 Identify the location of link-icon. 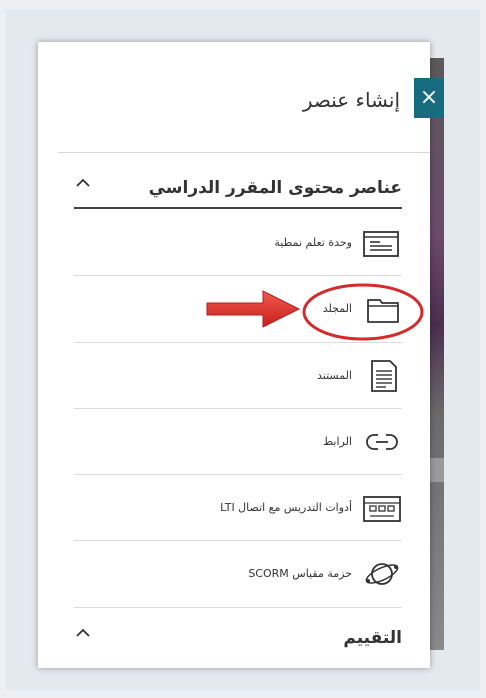
(382, 442).